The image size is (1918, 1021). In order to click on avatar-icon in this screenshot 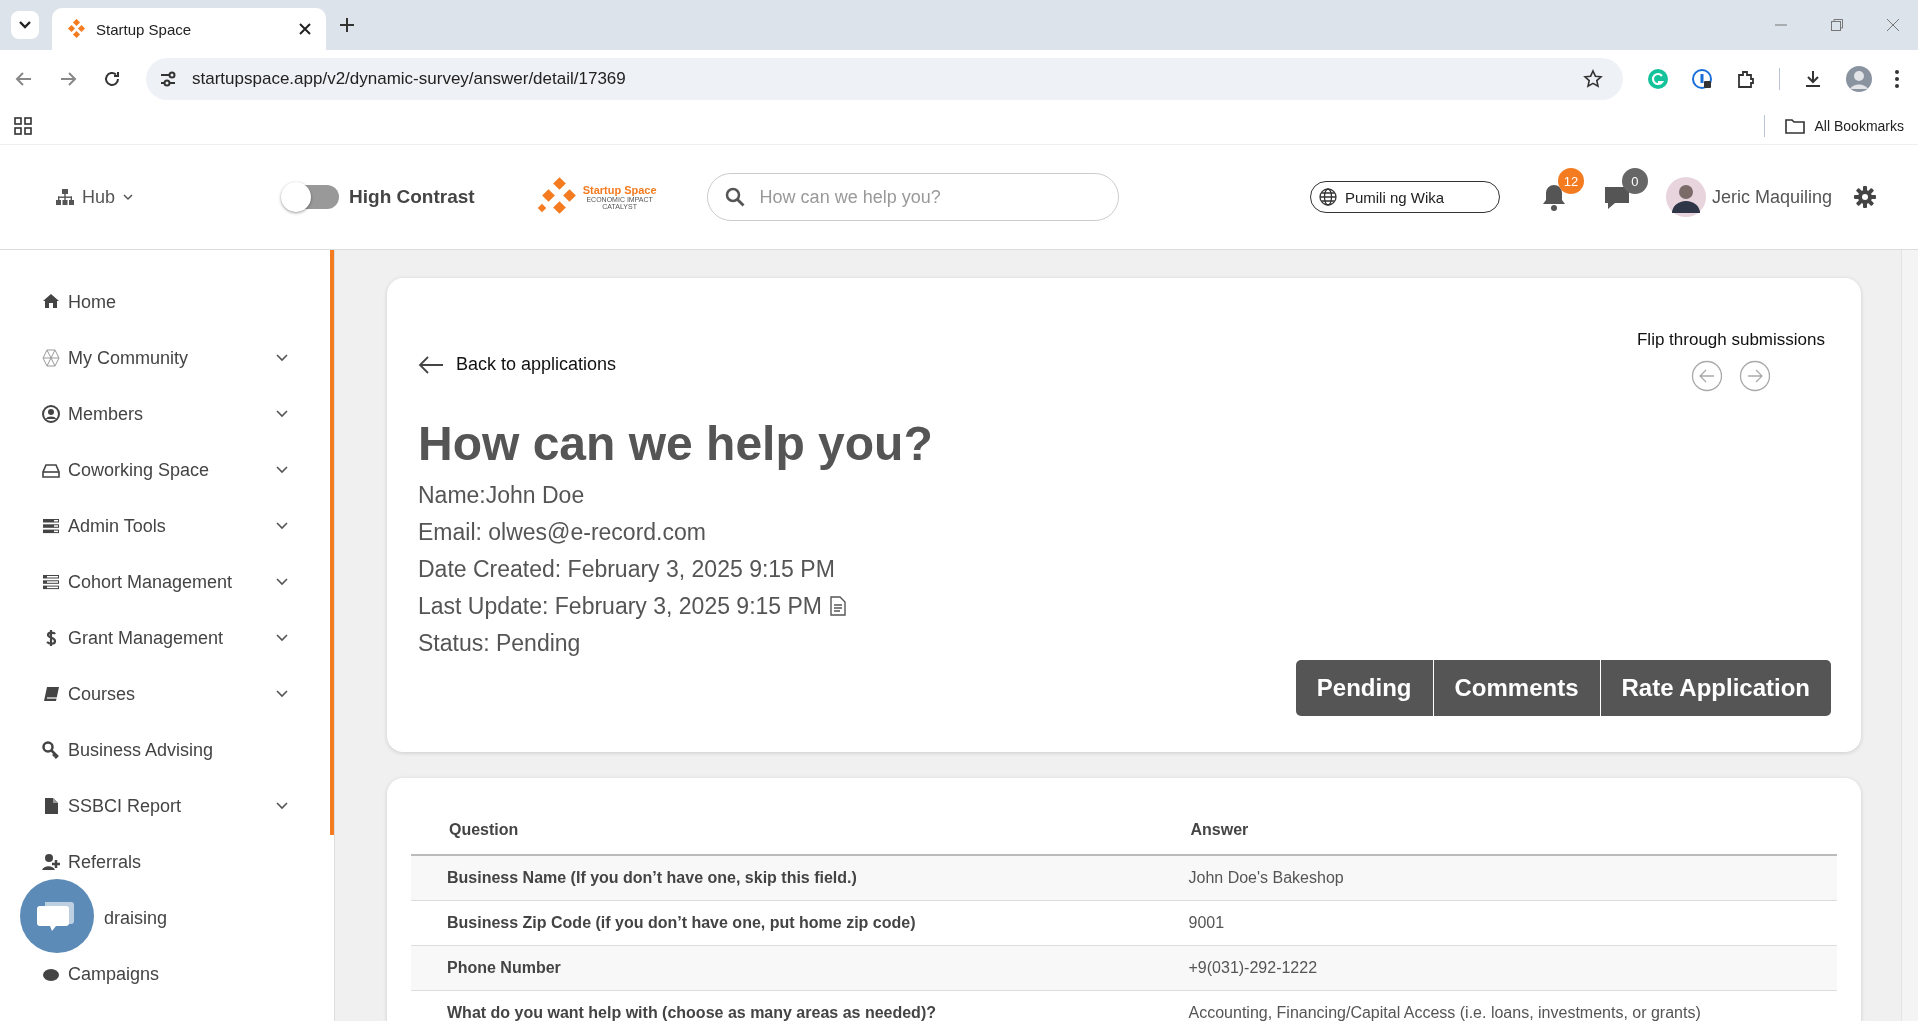, I will do `click(1685, 197)`.